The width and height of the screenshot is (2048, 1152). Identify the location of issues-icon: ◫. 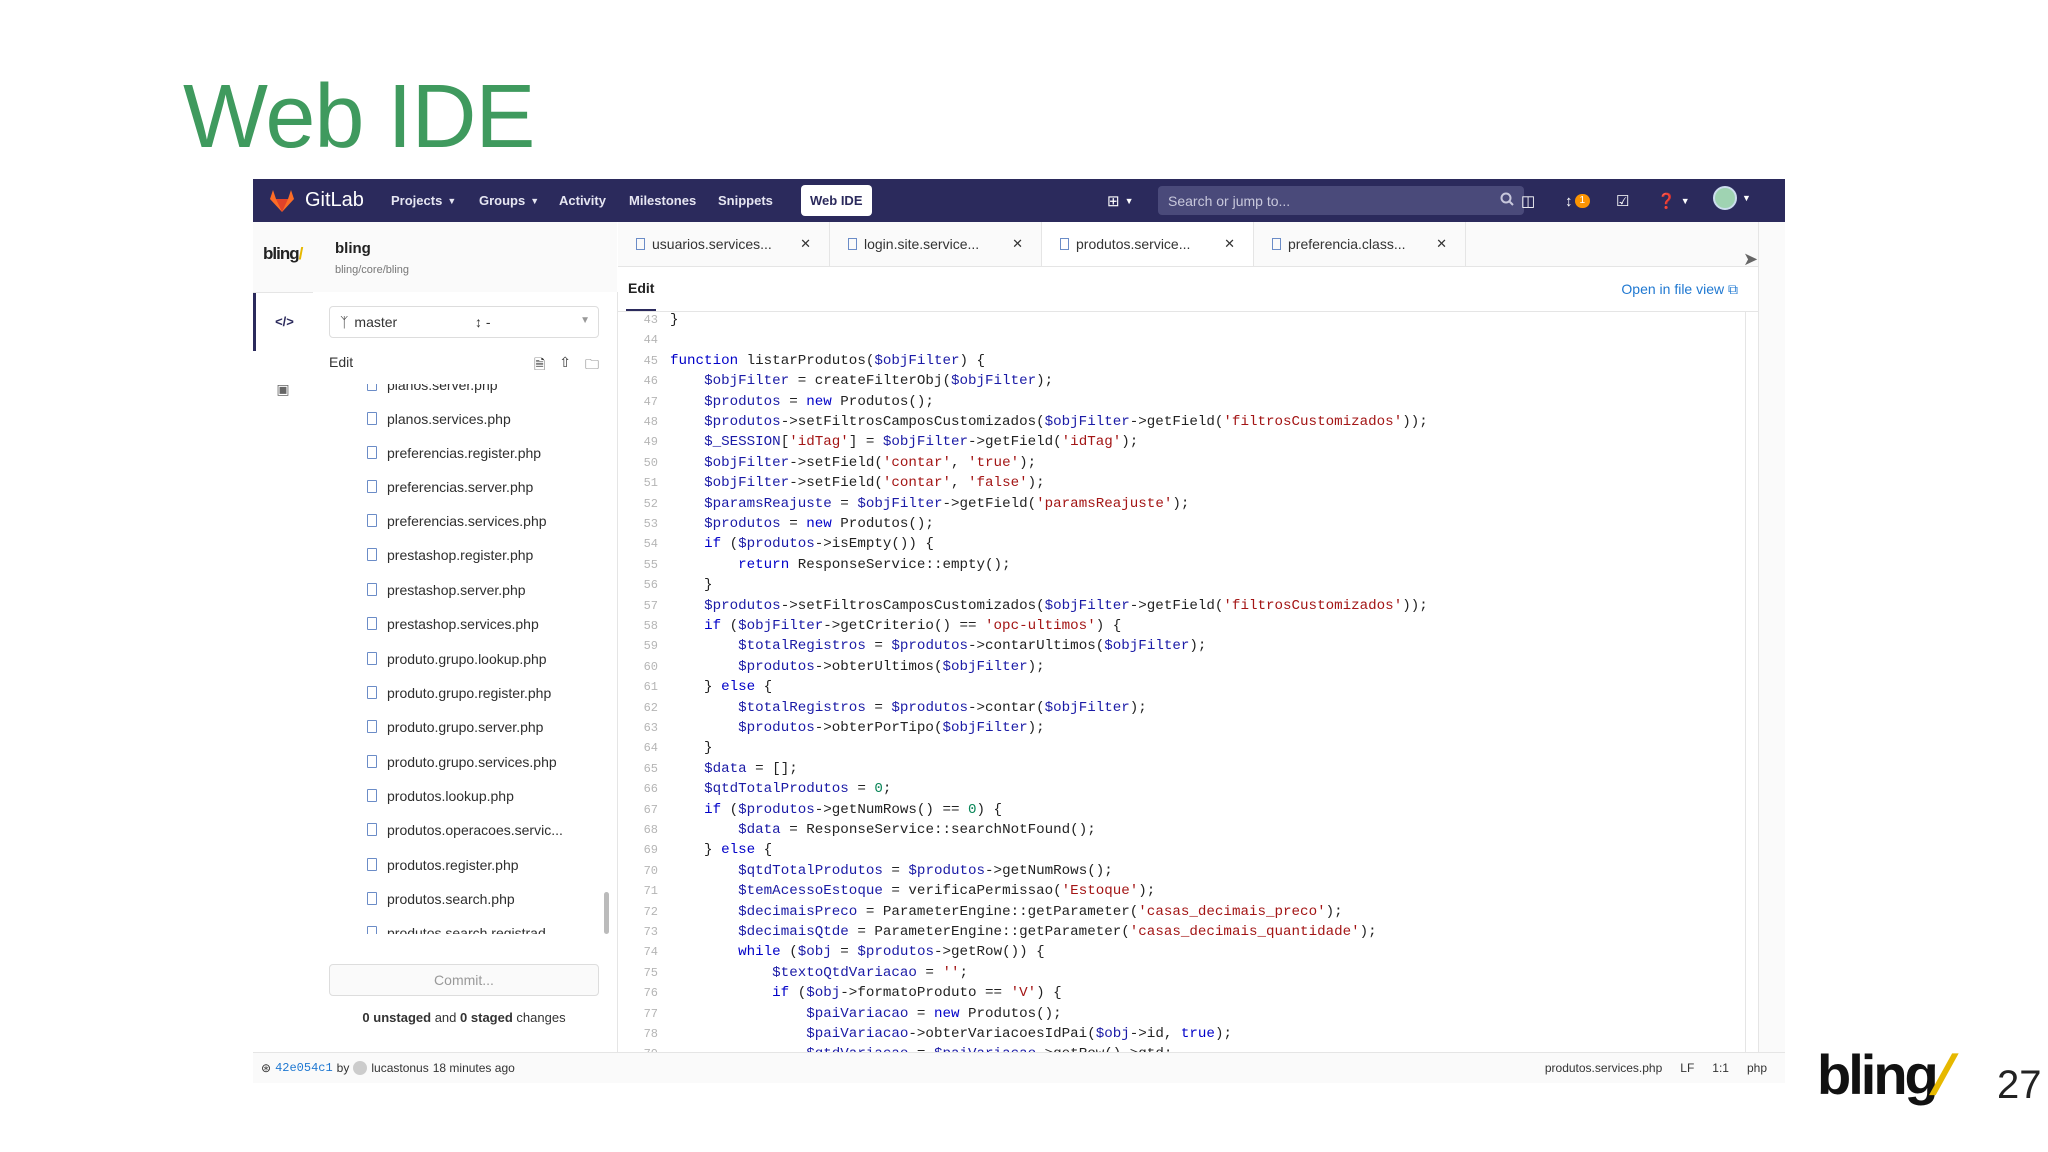
(1528, 201).